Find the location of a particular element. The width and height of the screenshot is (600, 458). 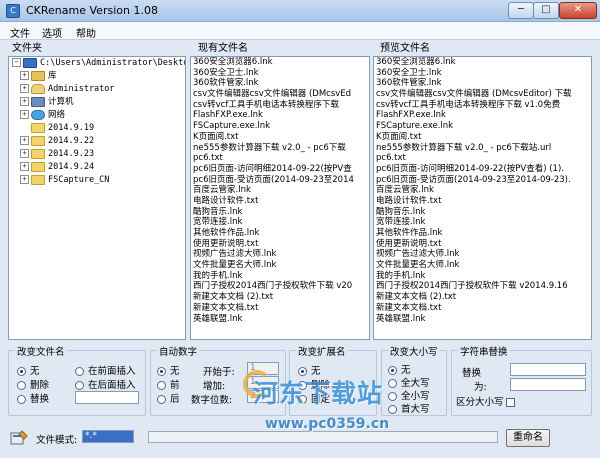

insert-back-radio: 在后面插入 is located at coordinates (105, 384).